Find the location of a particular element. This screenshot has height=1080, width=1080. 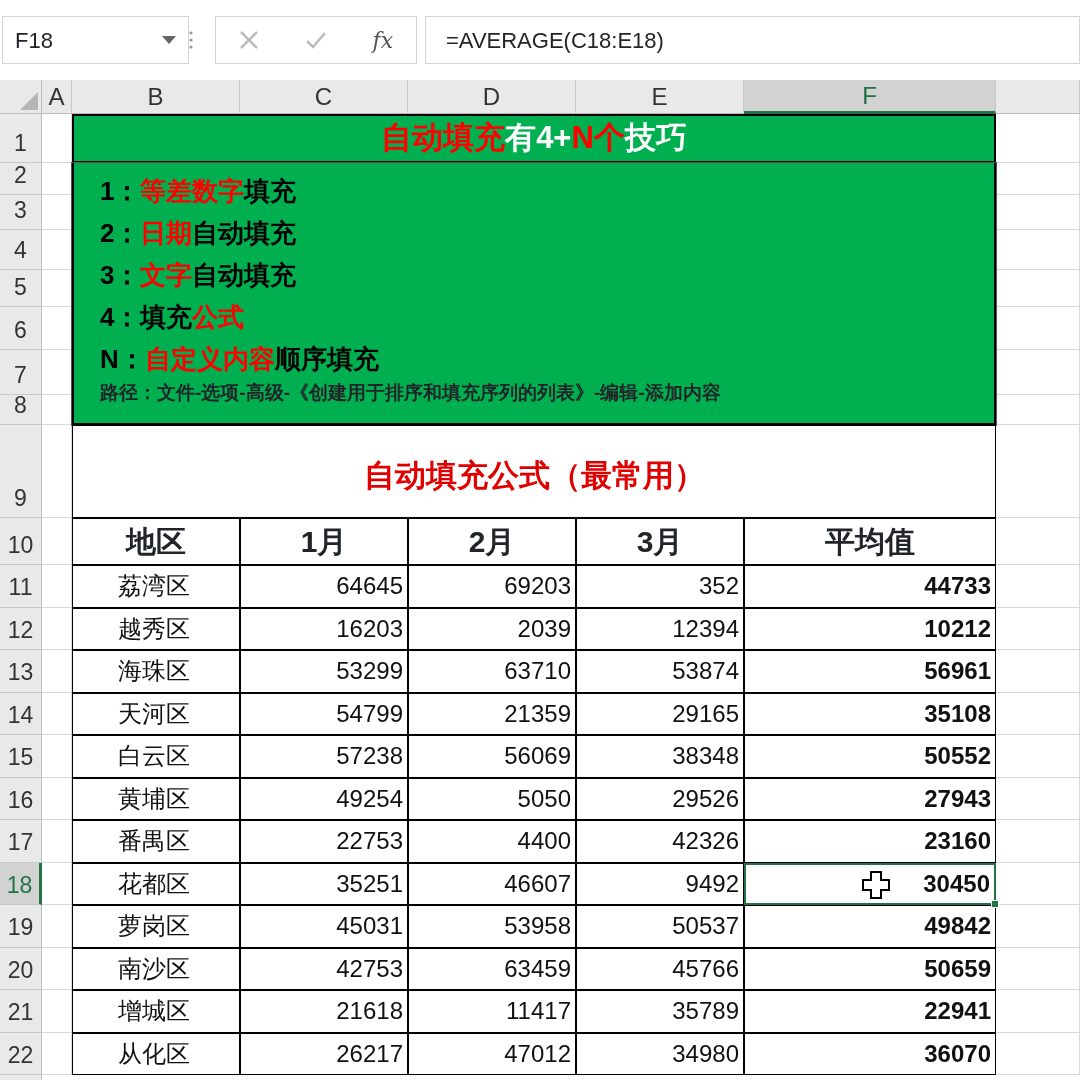

table-cell: 45766 is located at coordinates (660, 968).